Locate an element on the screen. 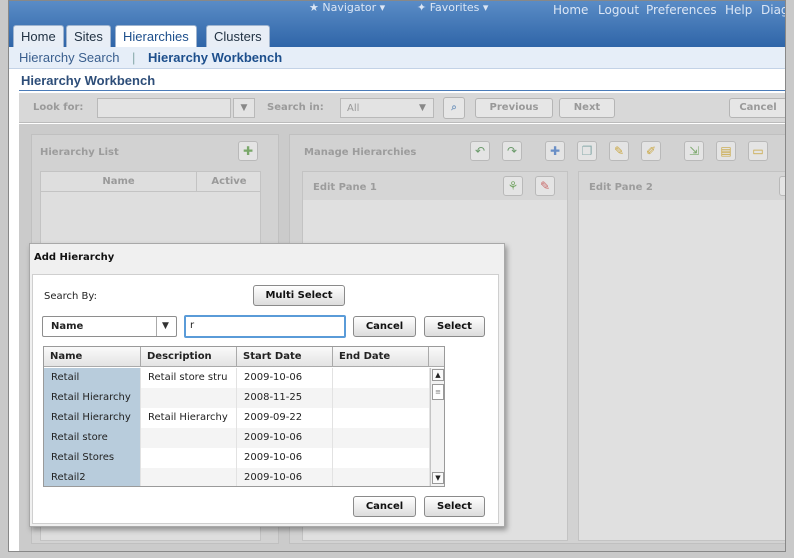 The height and width of the screenshot is (558, 794). help-link: Help is located at coordinates (738, 10).